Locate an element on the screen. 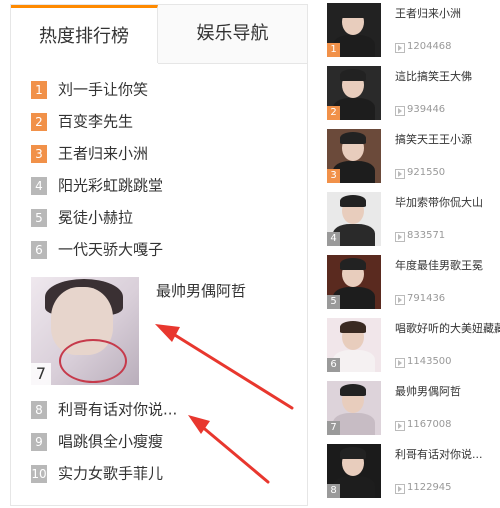  tab-bar: 热度排行榜 娱乐导航 is located at coordinates (159, 35).